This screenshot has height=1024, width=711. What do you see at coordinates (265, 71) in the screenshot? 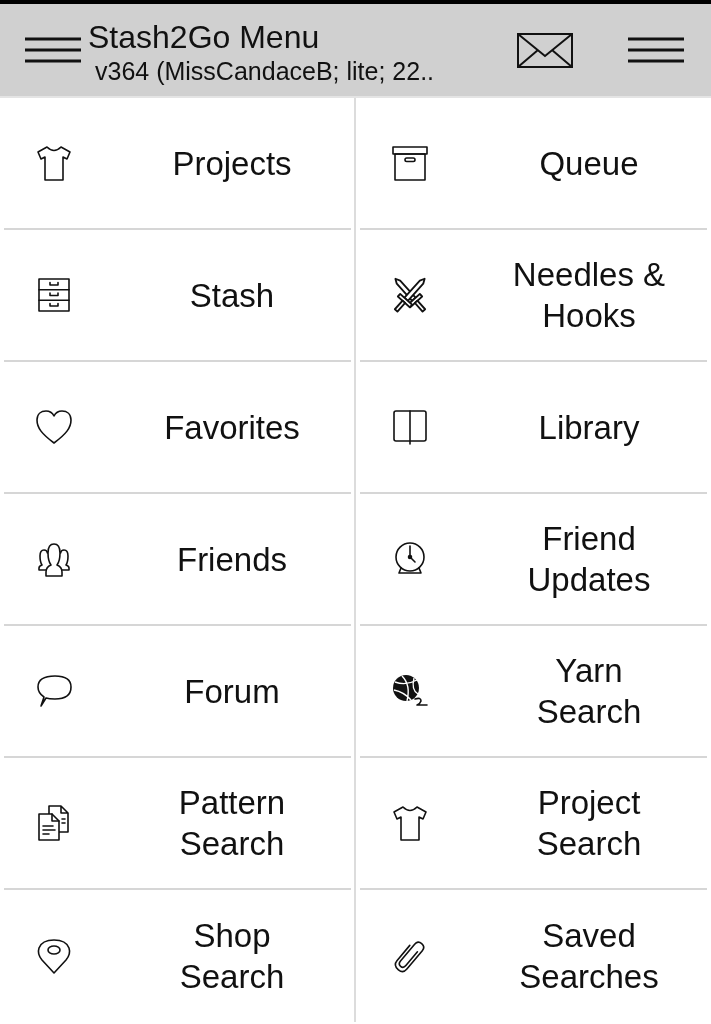
I see `version-text: v364 (MissCandaceB; lite; 22..` at bounding box center [265, 71].